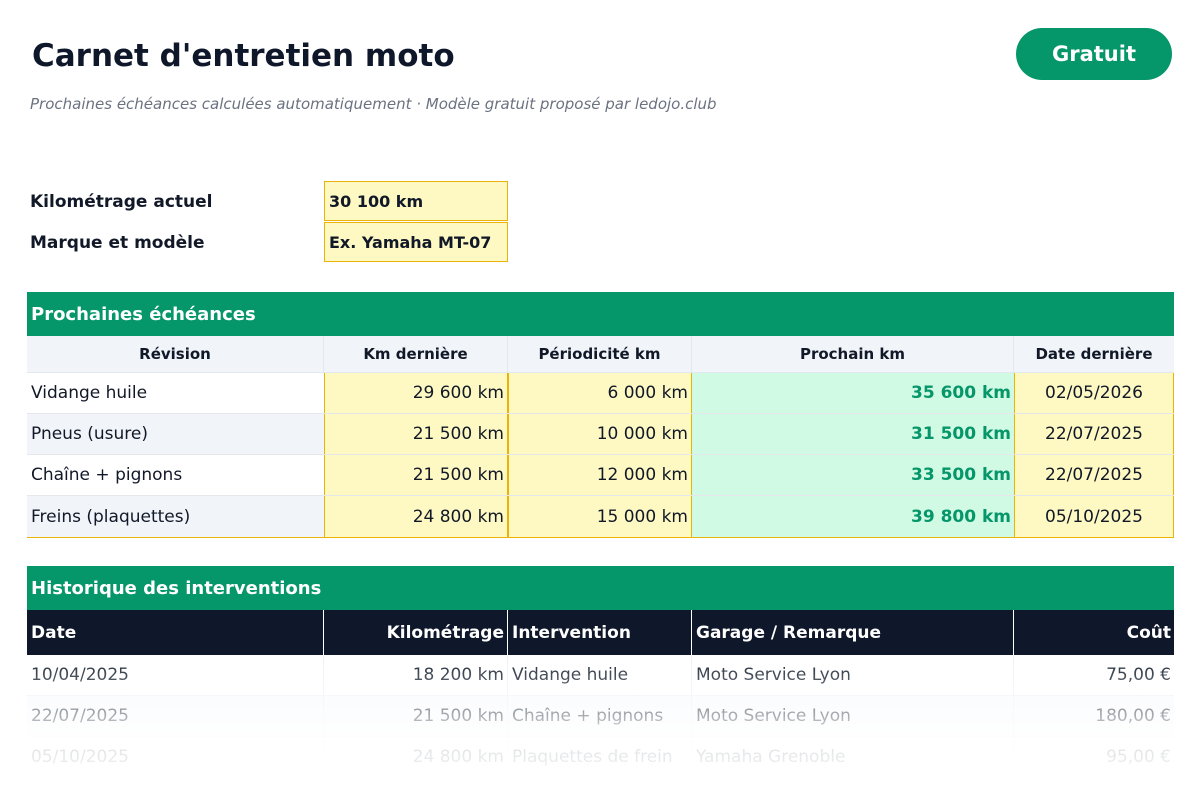  I want to click on prochain-km-cell: 33 500 km, so click(853, 475).